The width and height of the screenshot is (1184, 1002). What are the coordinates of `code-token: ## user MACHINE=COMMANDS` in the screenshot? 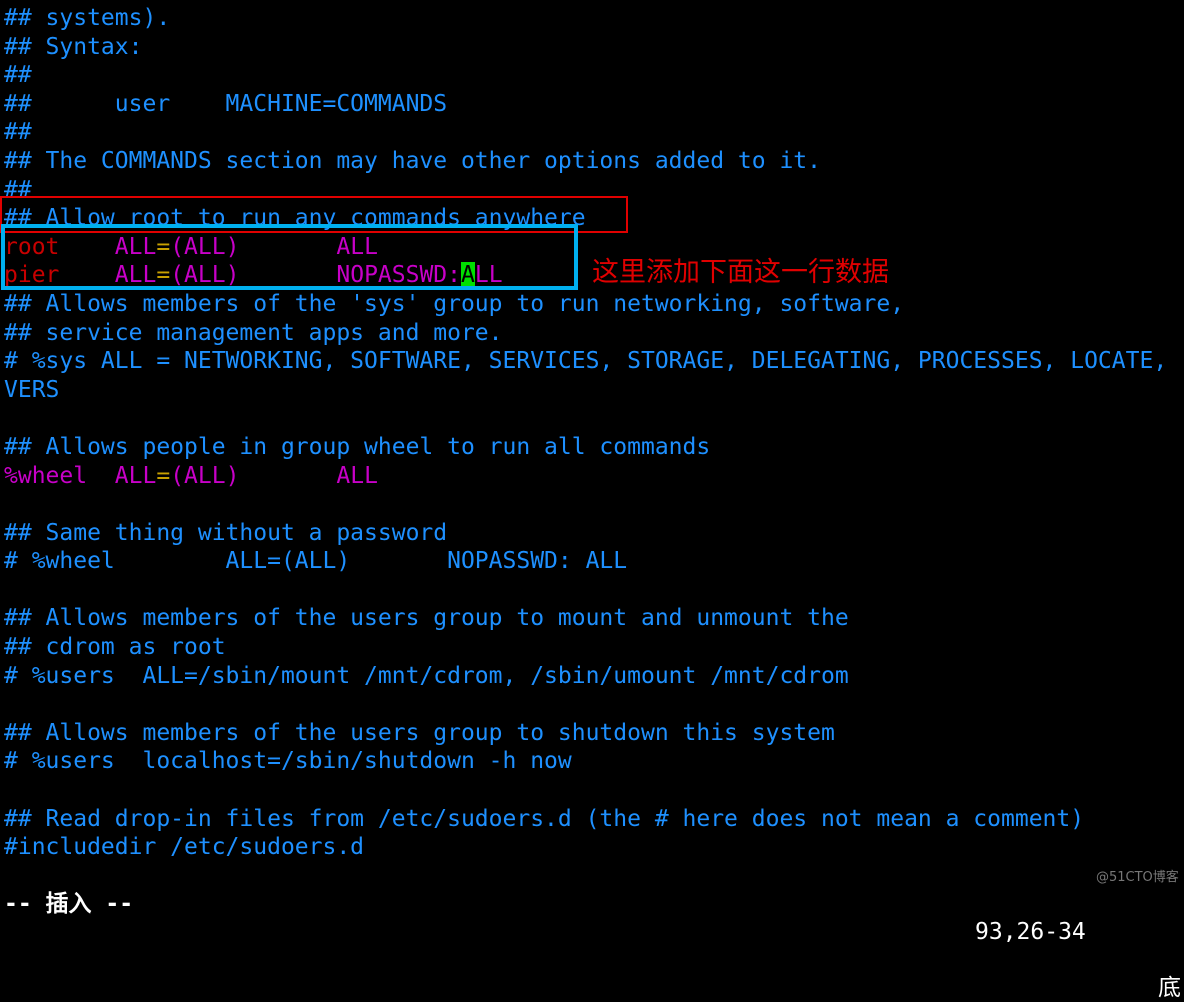 It's located at (226, 103).